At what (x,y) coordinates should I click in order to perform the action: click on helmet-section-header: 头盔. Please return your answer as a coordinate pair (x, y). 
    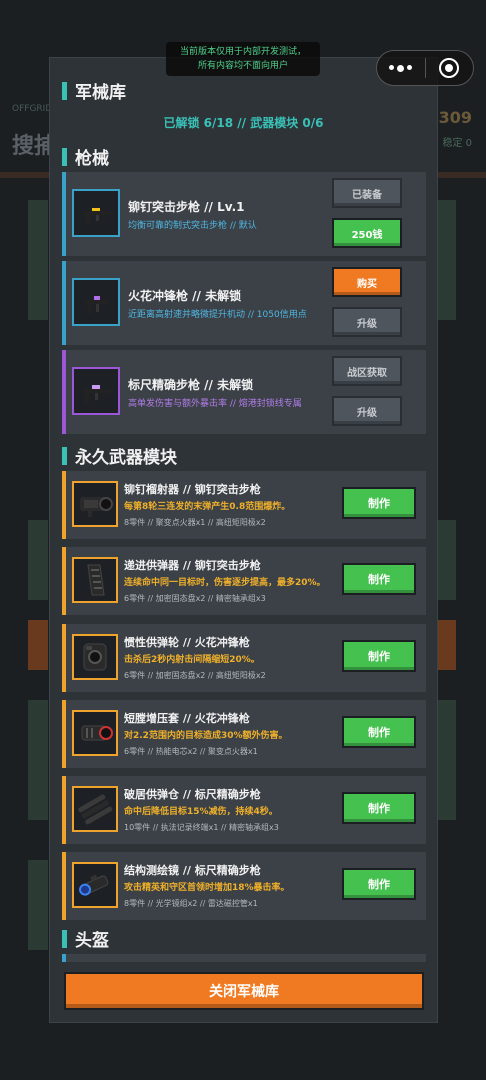
    Looking at the image, I should click on (85, 938).